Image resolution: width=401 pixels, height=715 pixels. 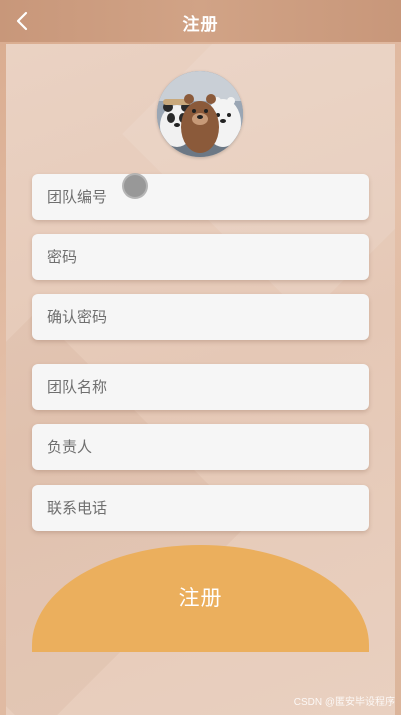 I want to click on team-id-input, so click(x=207, y=197).